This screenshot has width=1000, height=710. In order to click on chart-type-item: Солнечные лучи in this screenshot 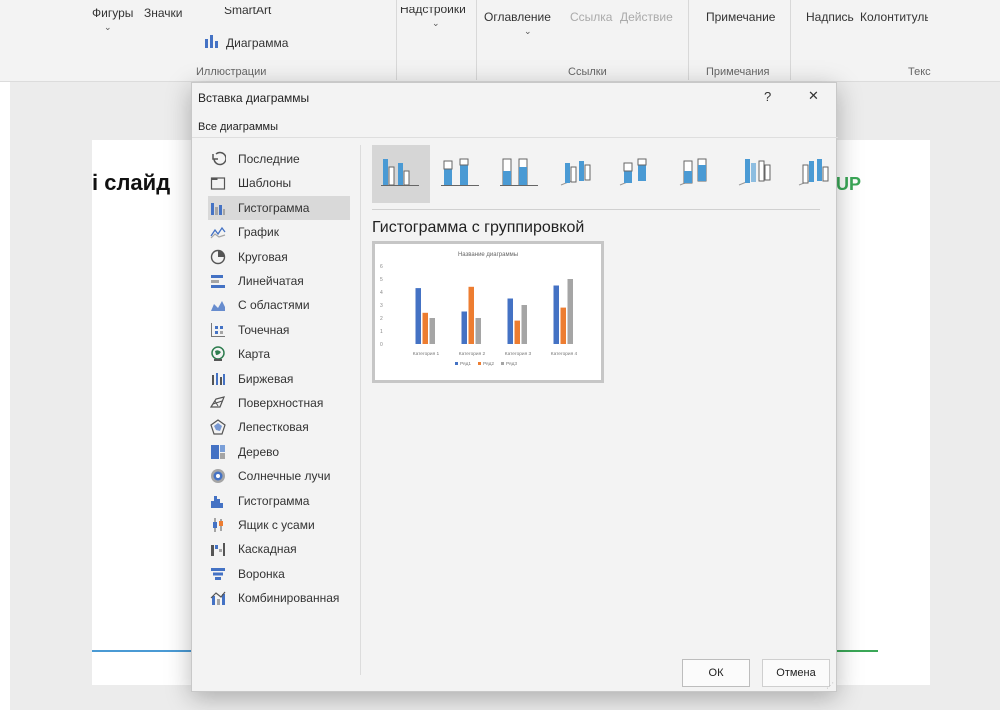, I will do `click(279, 476)`.